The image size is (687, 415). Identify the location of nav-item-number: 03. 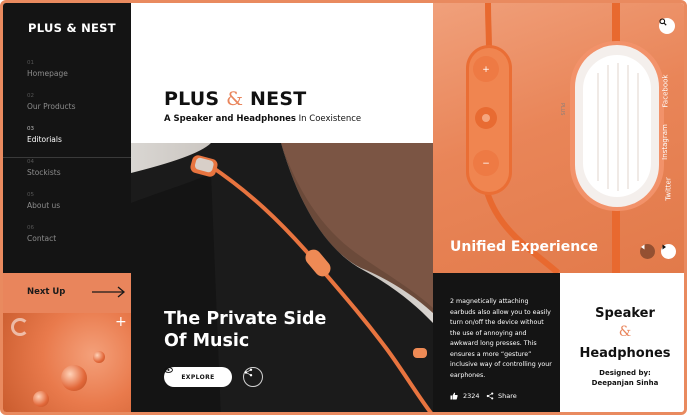
(30, 129).